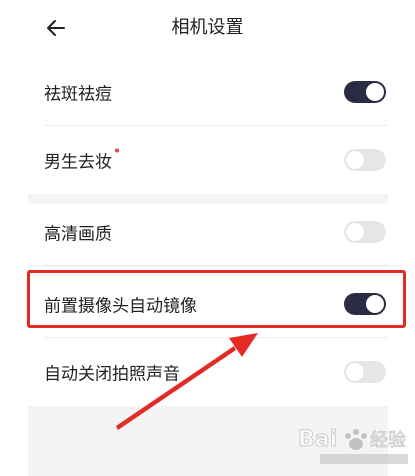 This screenshot has width=415, height=476. I want to click on setting-row-front-camera-mirror: 前置摄像头自动镜像, so click(208, 304).